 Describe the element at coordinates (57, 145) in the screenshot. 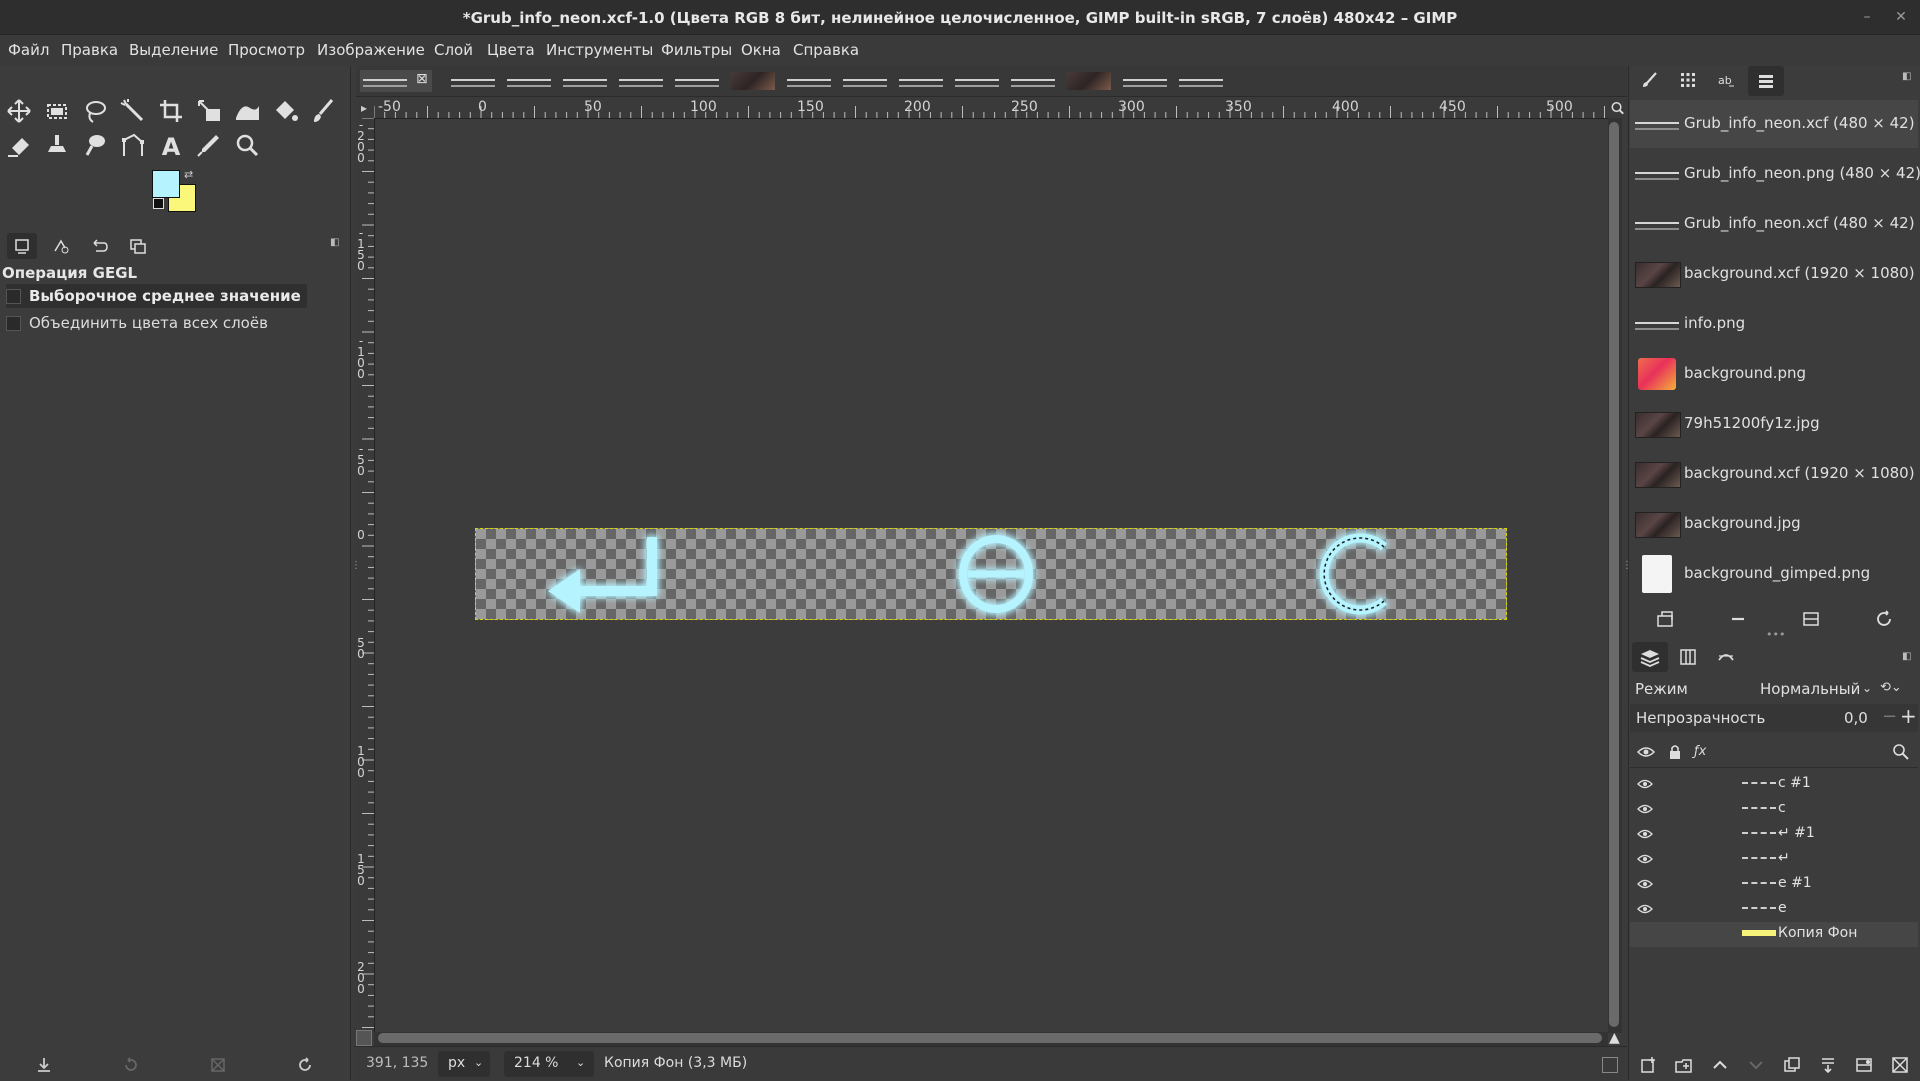

I see `clone-tool-icon` at that location.